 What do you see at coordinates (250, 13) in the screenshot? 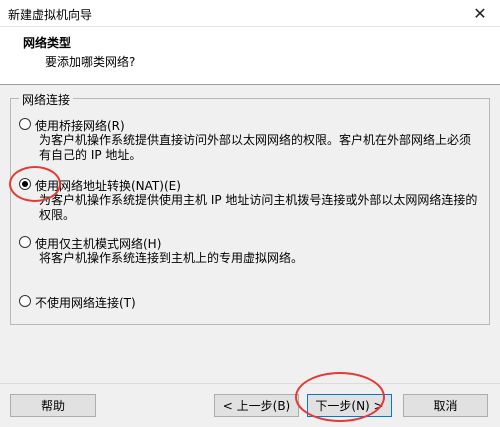
I see `title-bar: 新建虚拟机向导 ✕` at bounding box center [250, 13].